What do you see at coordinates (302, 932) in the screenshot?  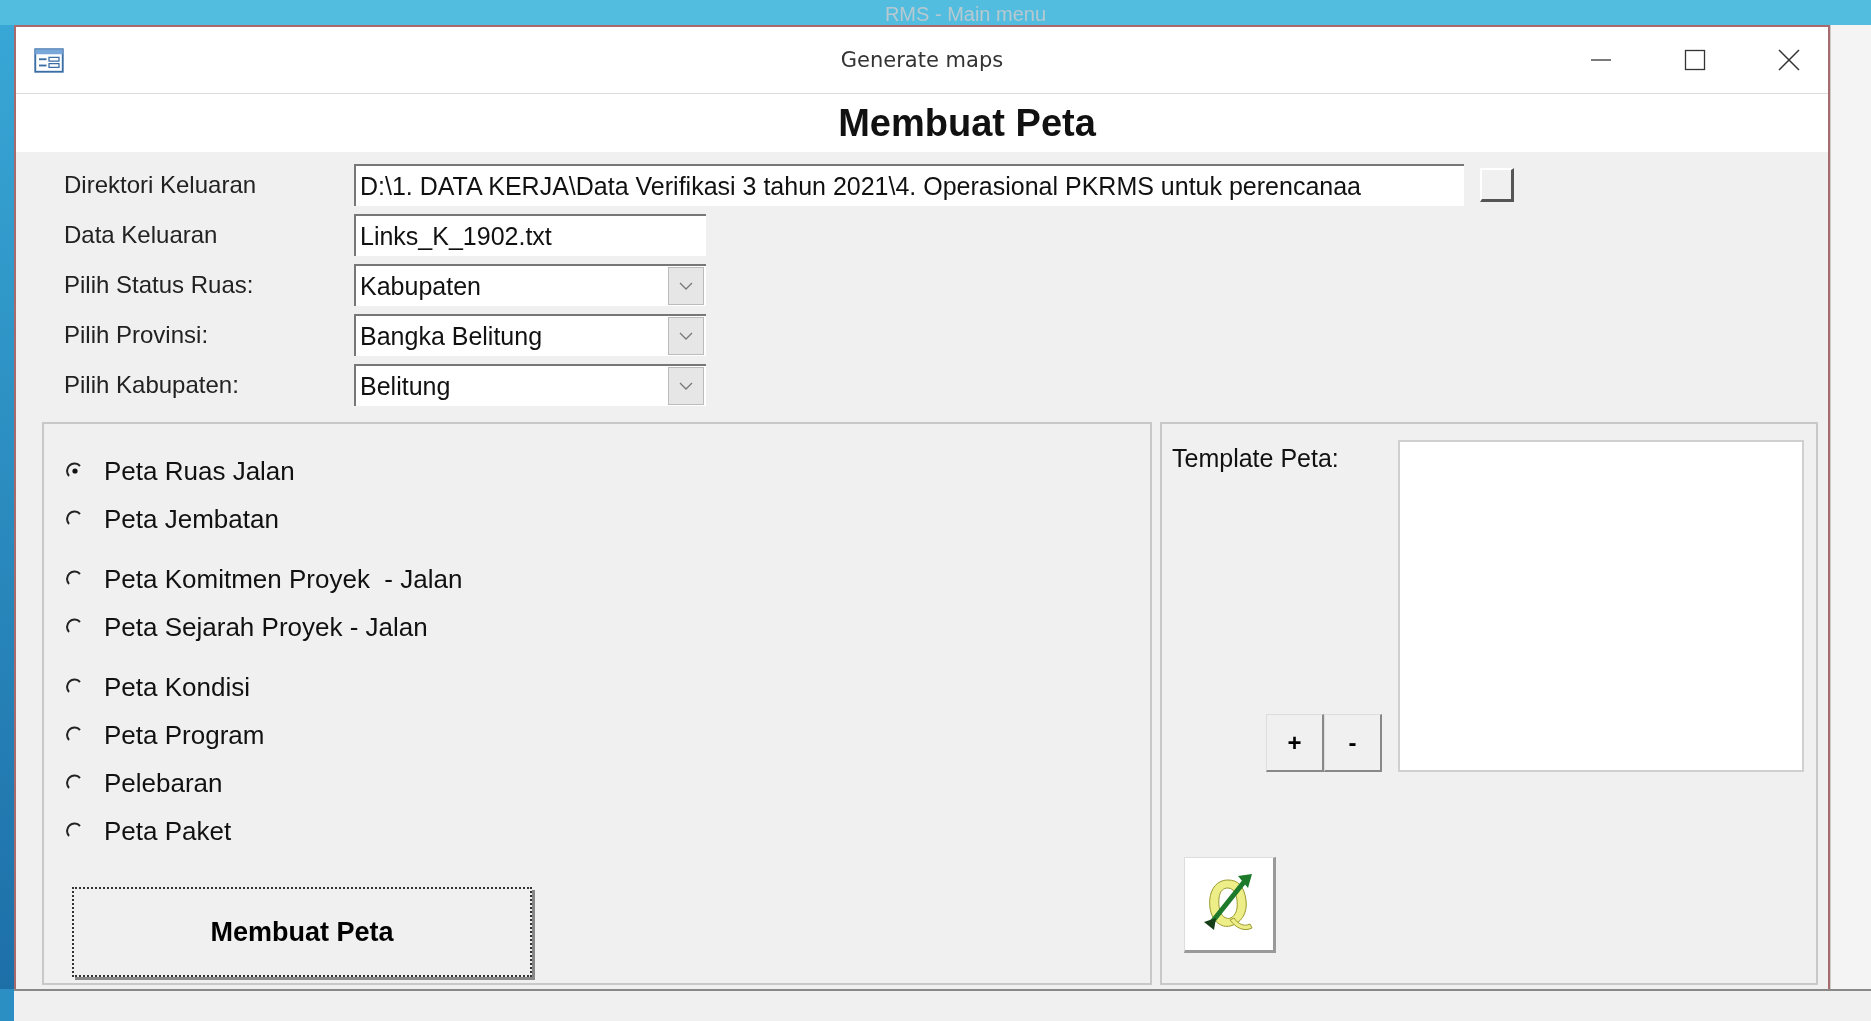 I see `create-map-button: Membuat Peta` at bounding box center [302, 932].